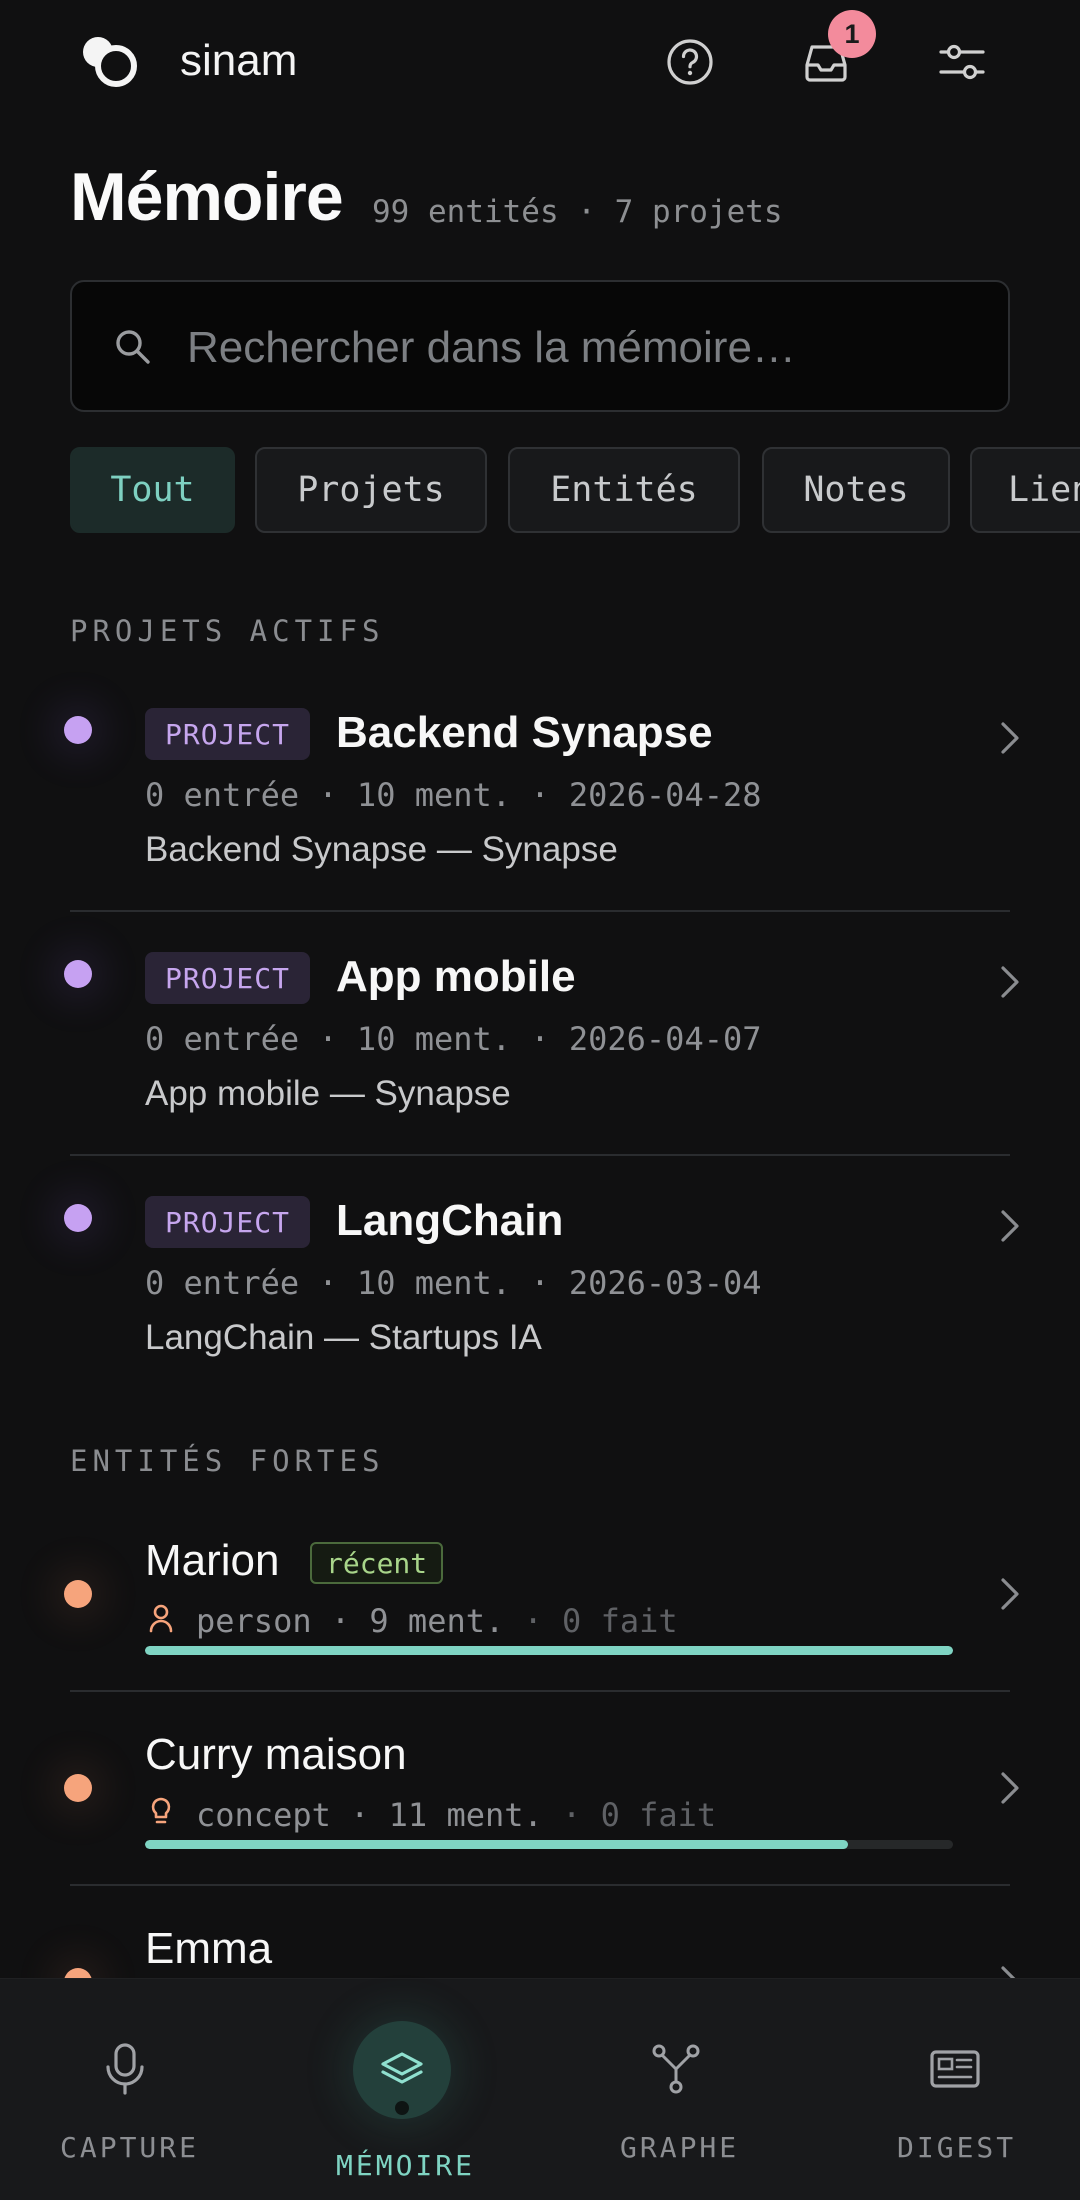 This screenshot has height=2200, width=1080. Describe the element at coordinates (577, 212) in the screenshot. I see `page-subtitle: 99 entités · 7 projets` at that location.